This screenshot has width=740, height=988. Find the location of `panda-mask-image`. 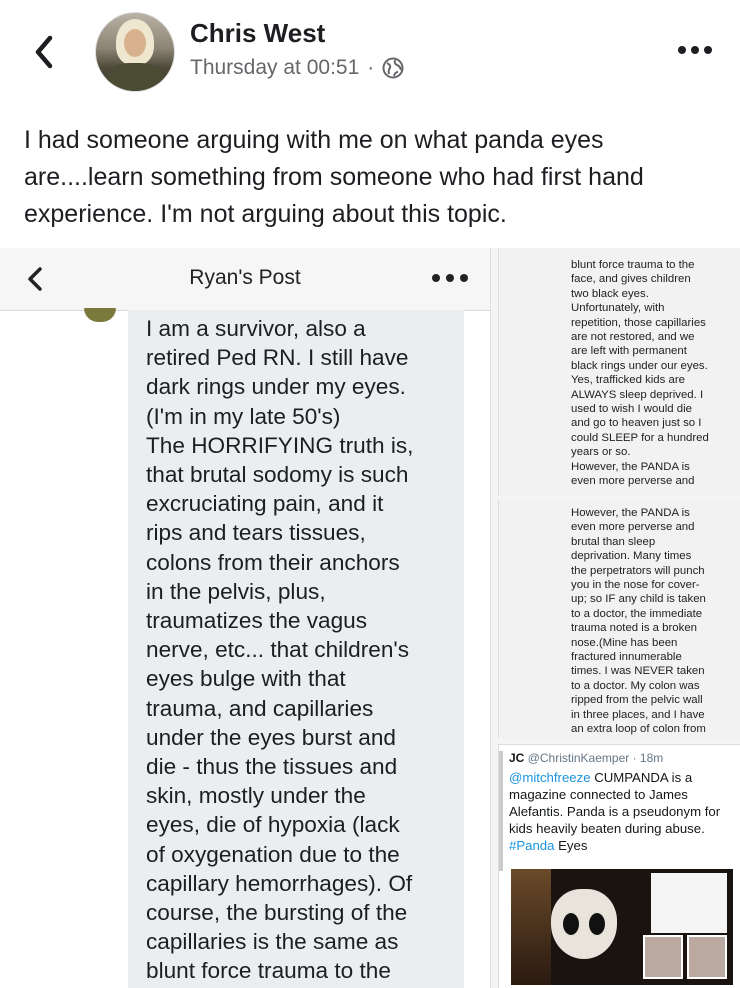

panda-mask-image is located at coordinates (584, 924).